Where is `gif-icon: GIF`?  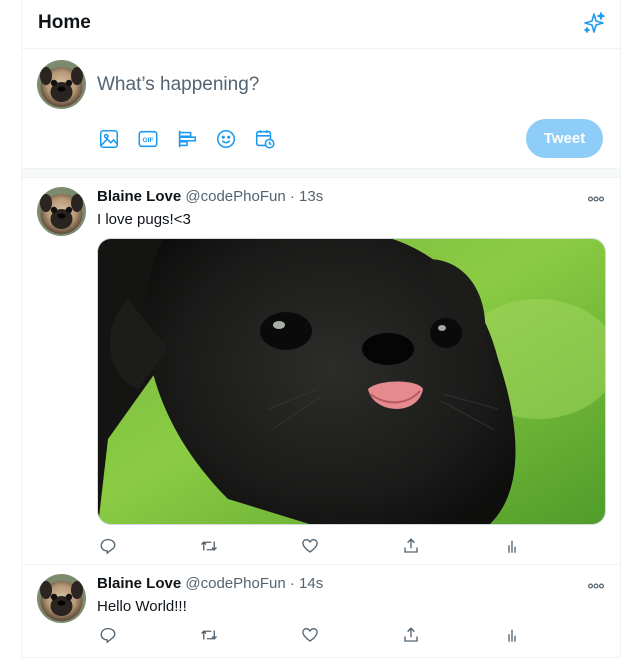 gif-icon: GIF is located at coordinates (153, 139).